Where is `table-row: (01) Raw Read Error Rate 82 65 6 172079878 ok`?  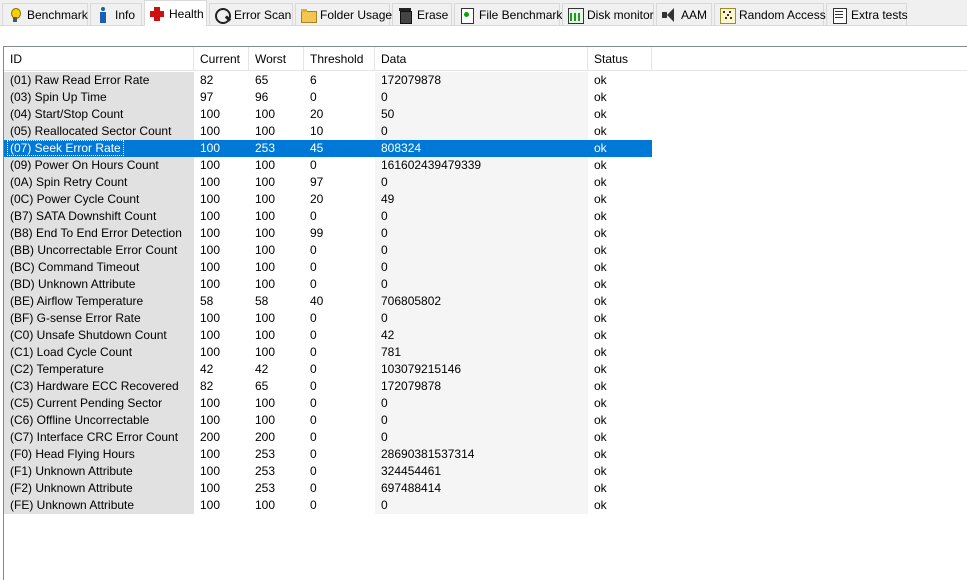 table-row: (01) Raw Read Error Rate 82 65 6 172079878 ok is located at coordinates (329, 80).